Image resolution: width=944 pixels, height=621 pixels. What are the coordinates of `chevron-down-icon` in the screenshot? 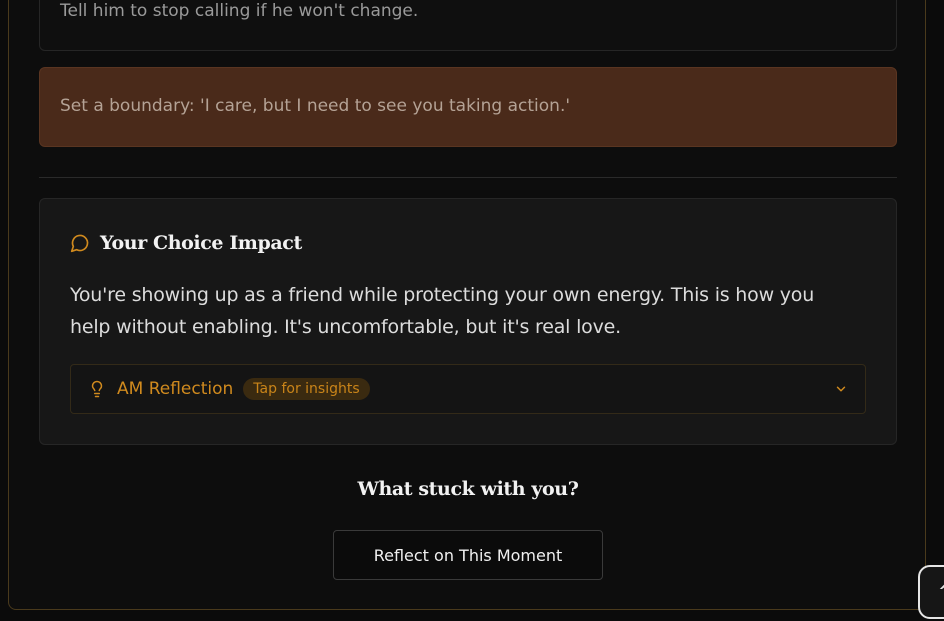 It's located at (841, 389).